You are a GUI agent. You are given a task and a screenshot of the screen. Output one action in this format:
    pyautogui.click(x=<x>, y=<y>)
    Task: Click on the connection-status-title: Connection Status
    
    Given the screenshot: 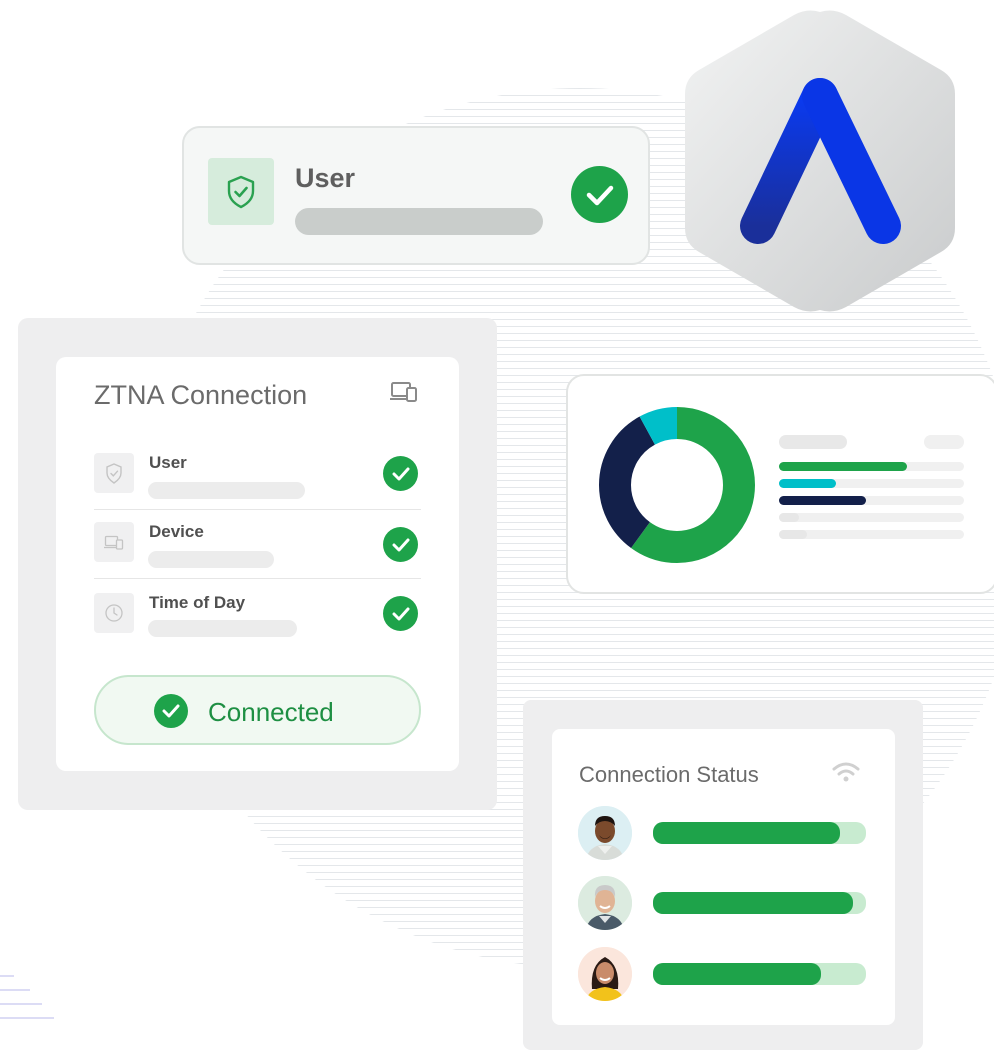 What is the action you would take?
    pyautogui.click(x=669, y=774)
    